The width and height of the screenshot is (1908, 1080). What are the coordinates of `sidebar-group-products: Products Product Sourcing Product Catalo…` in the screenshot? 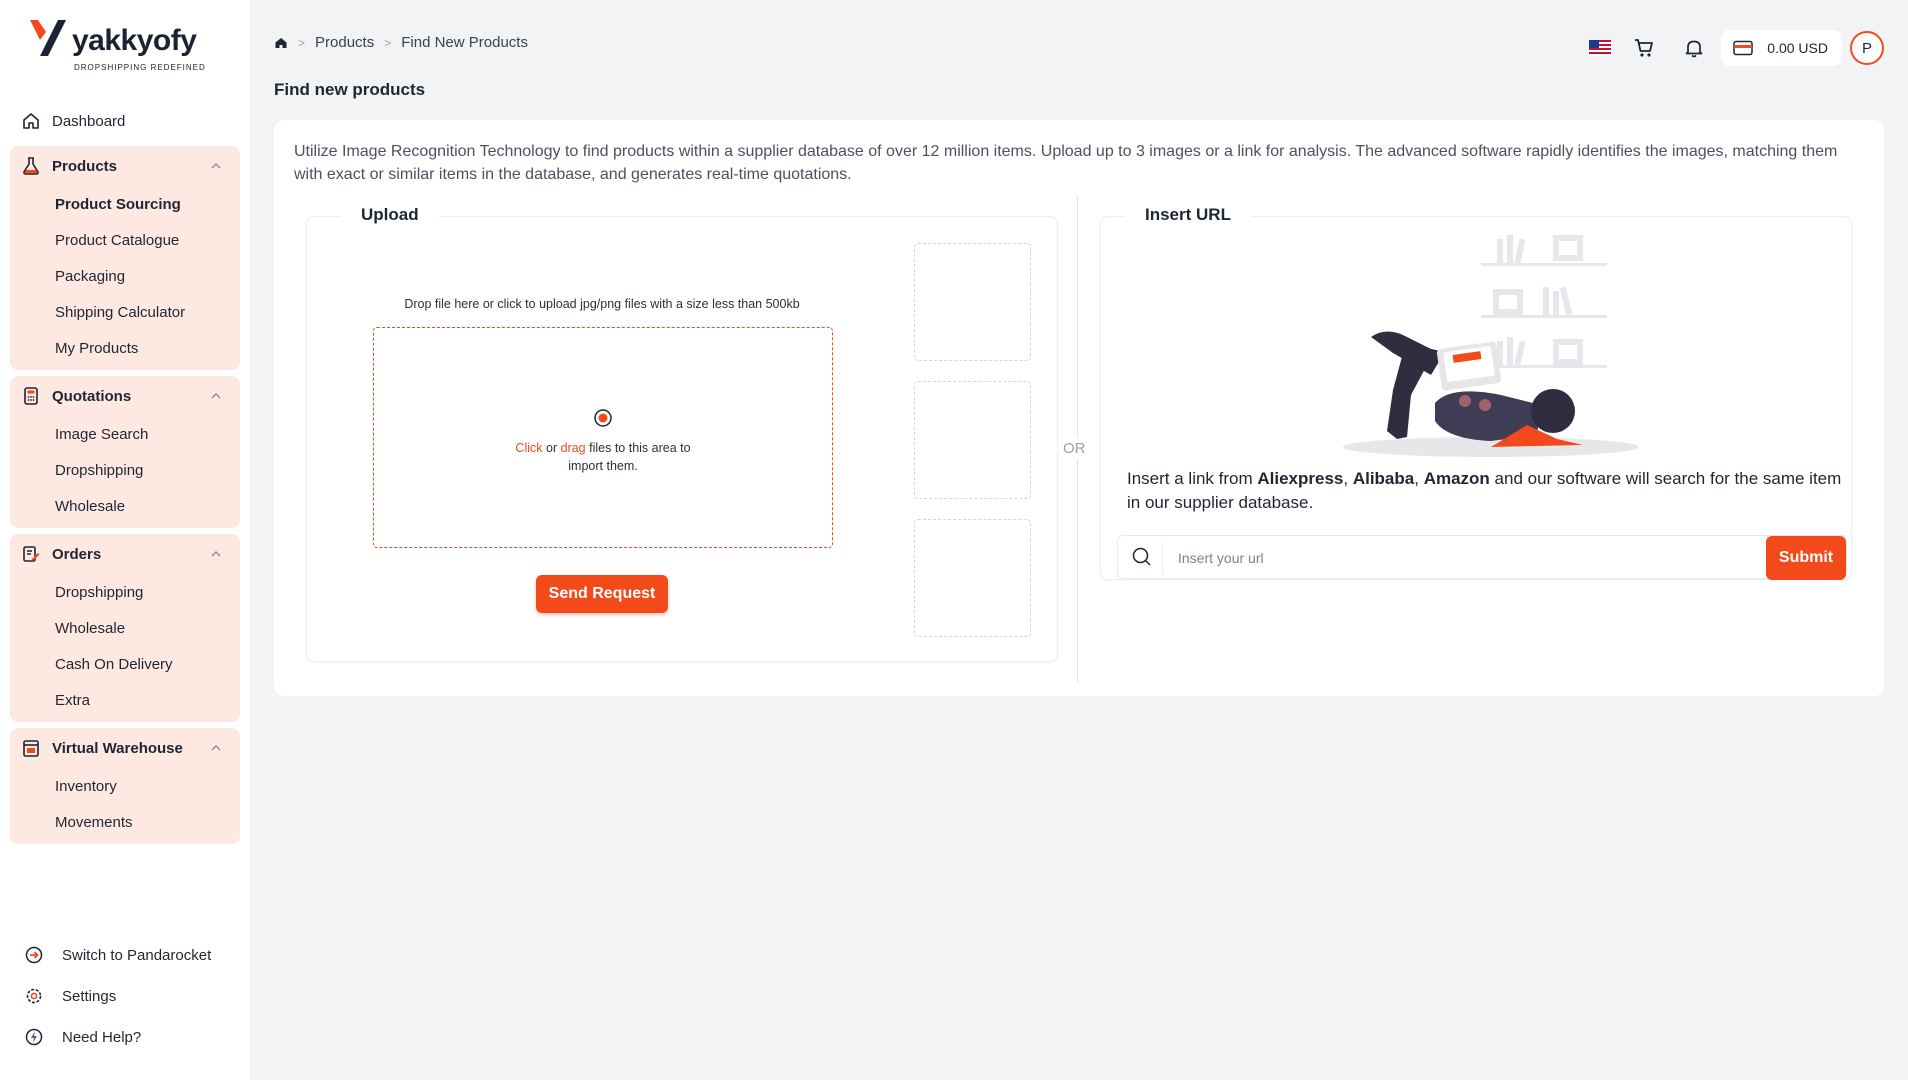 It's located at (125, 258).